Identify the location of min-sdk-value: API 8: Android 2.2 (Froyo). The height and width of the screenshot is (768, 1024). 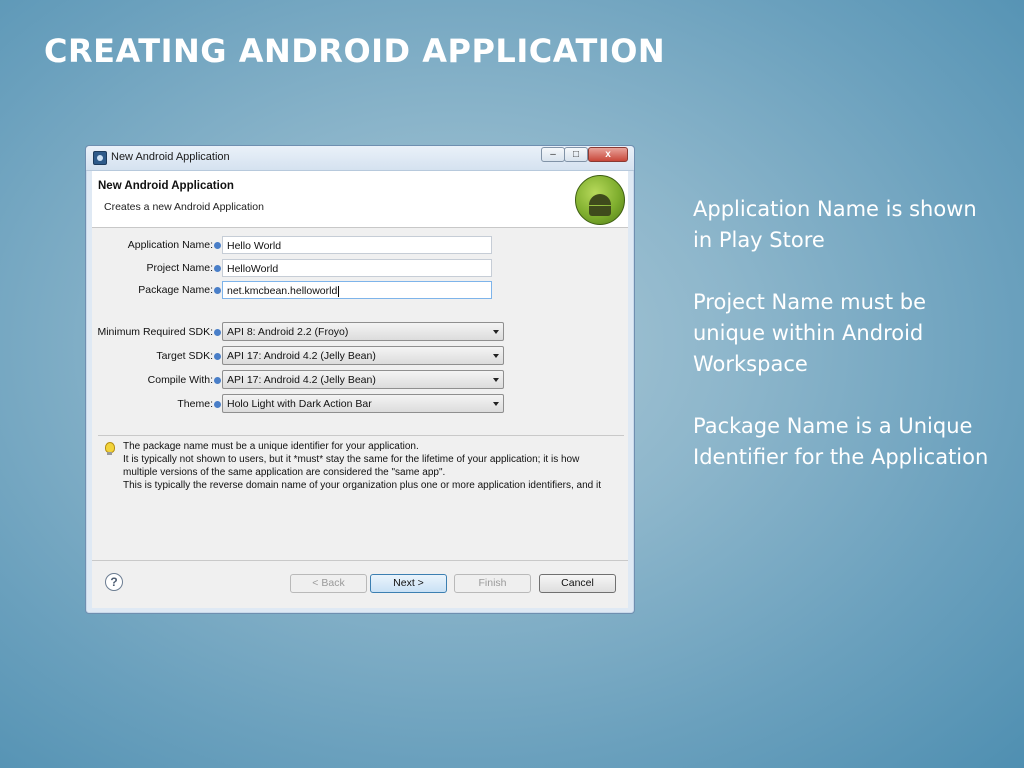
(288, 332).